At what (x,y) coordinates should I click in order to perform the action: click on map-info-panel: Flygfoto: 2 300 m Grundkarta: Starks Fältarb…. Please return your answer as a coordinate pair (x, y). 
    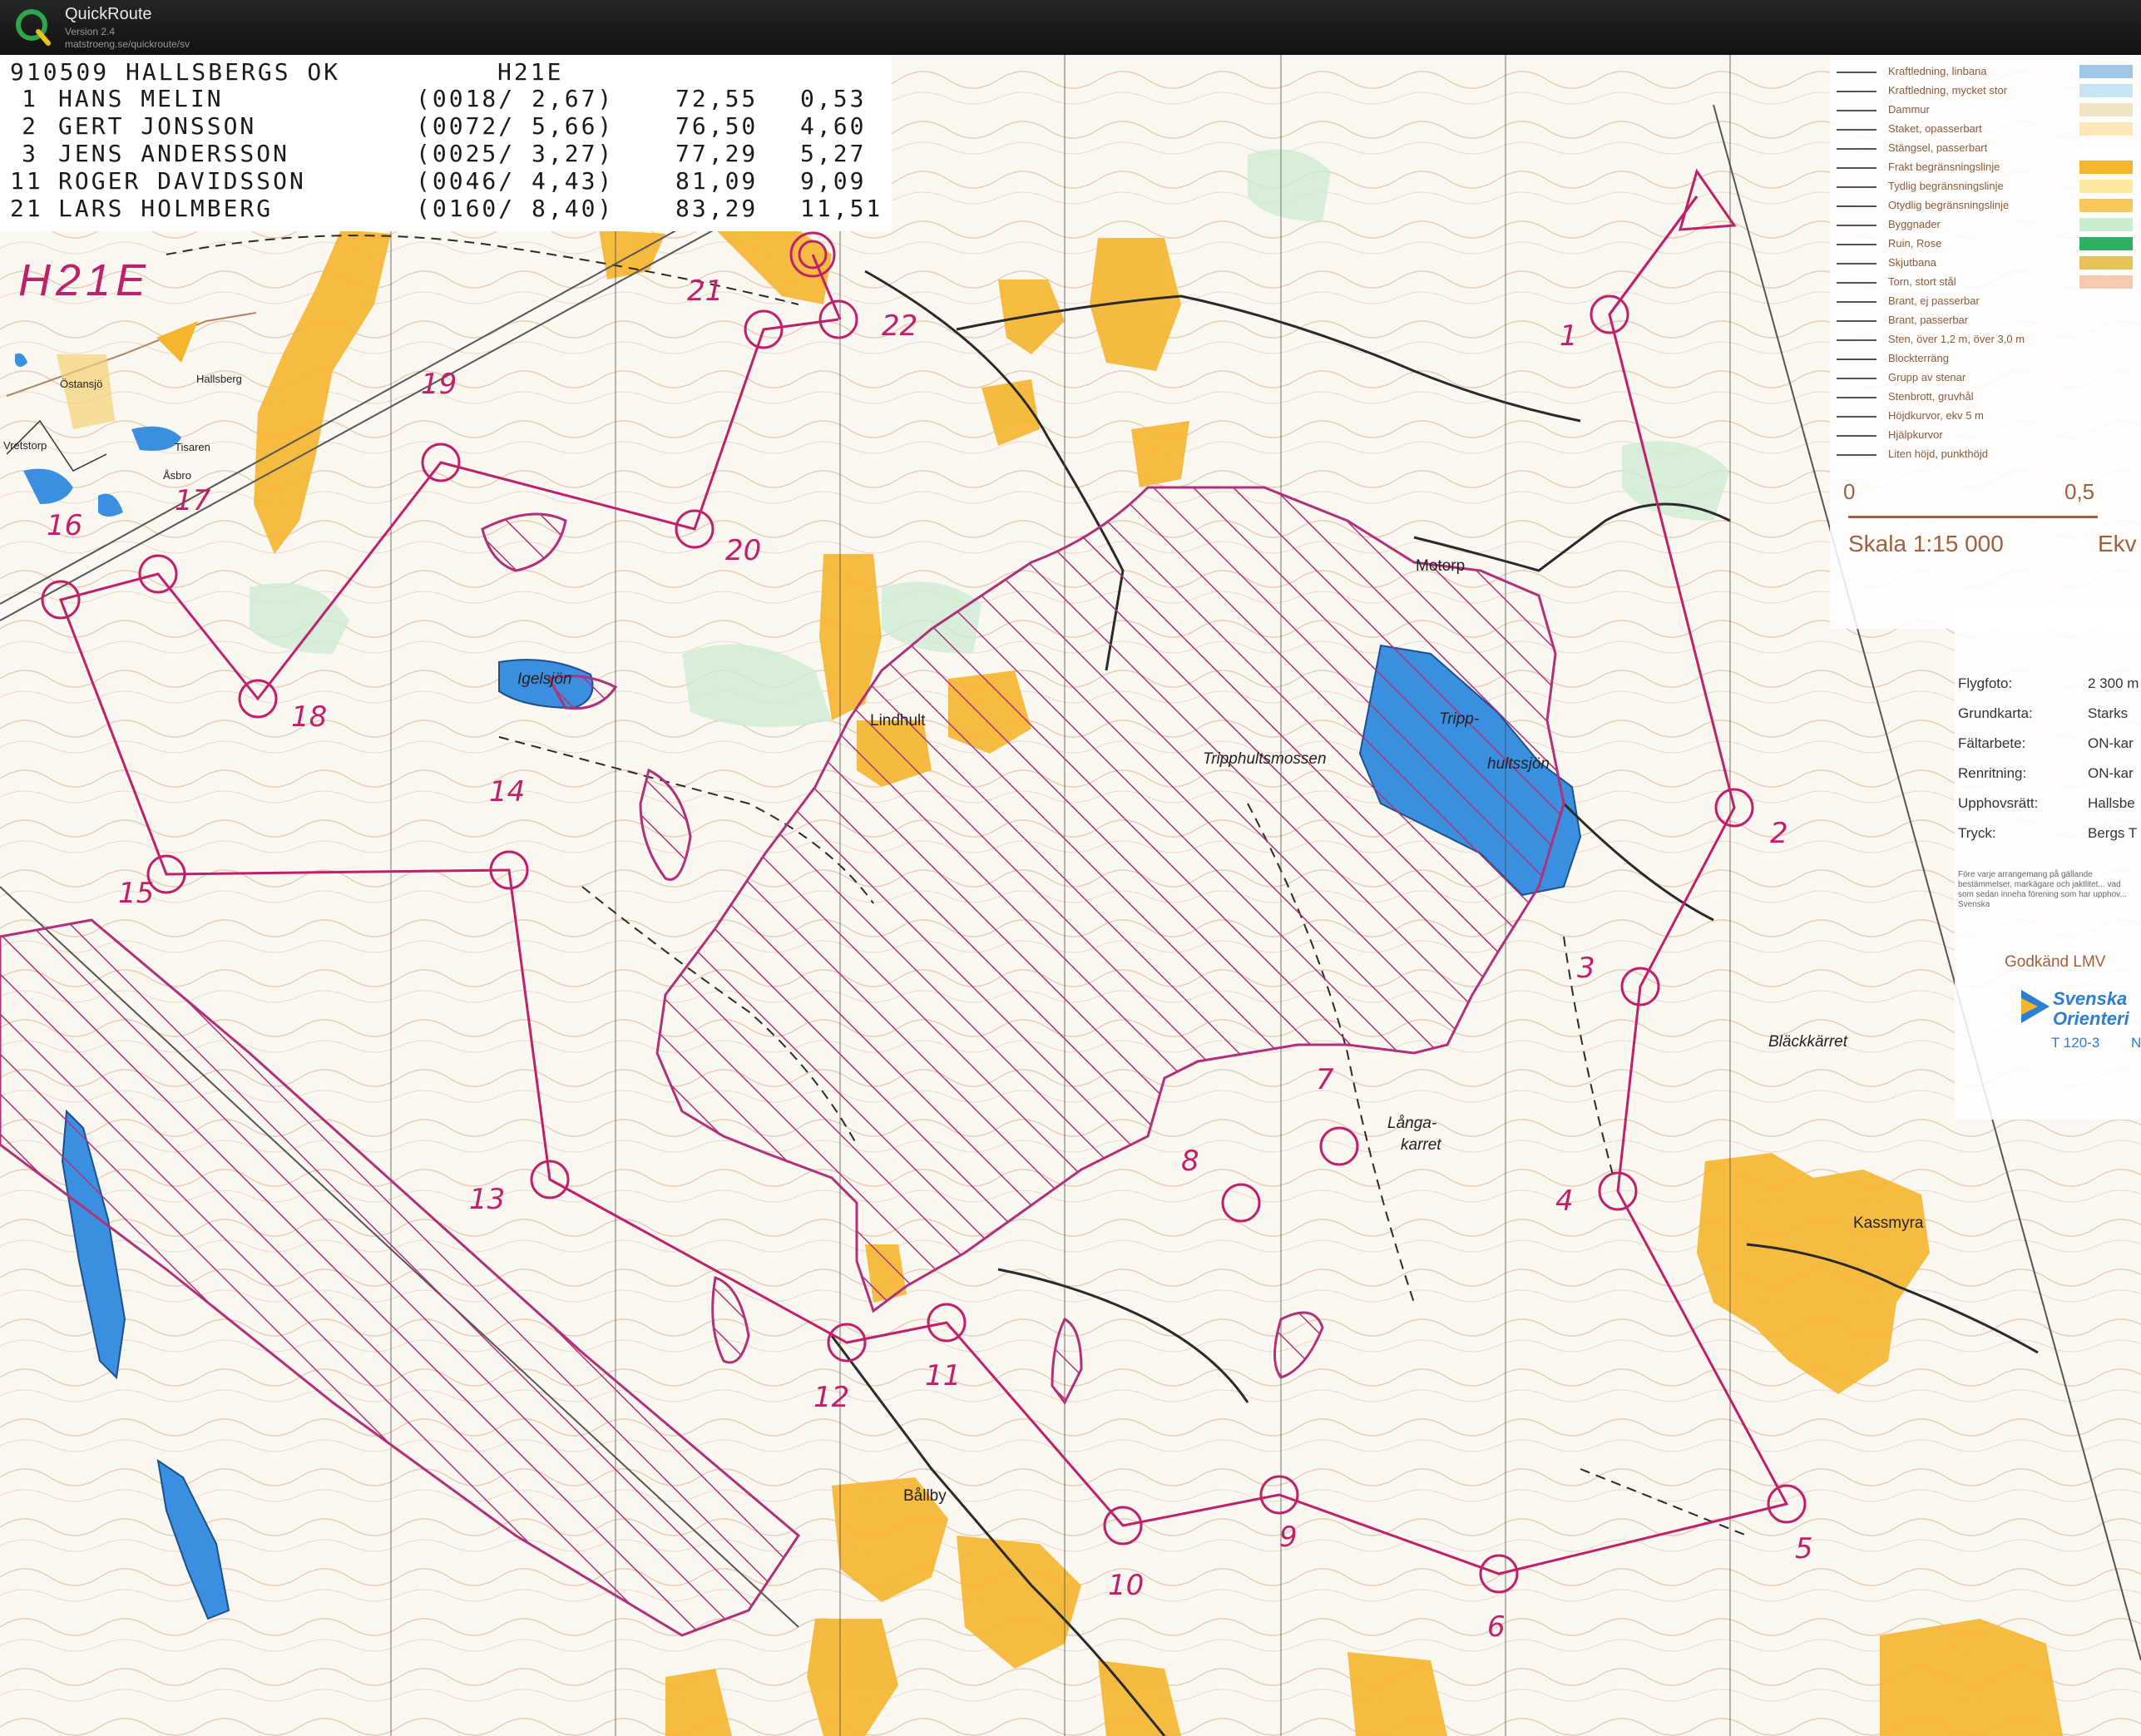
    Looking at the image, I should click on (2048, 862).